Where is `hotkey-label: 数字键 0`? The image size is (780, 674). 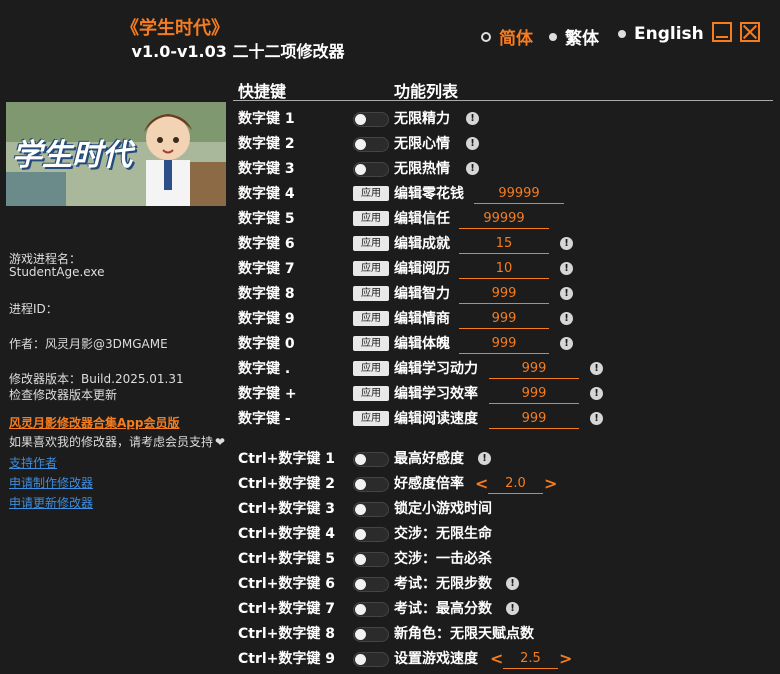 hotkey-label: 数字键 0 is located at coordinates (266, 344).